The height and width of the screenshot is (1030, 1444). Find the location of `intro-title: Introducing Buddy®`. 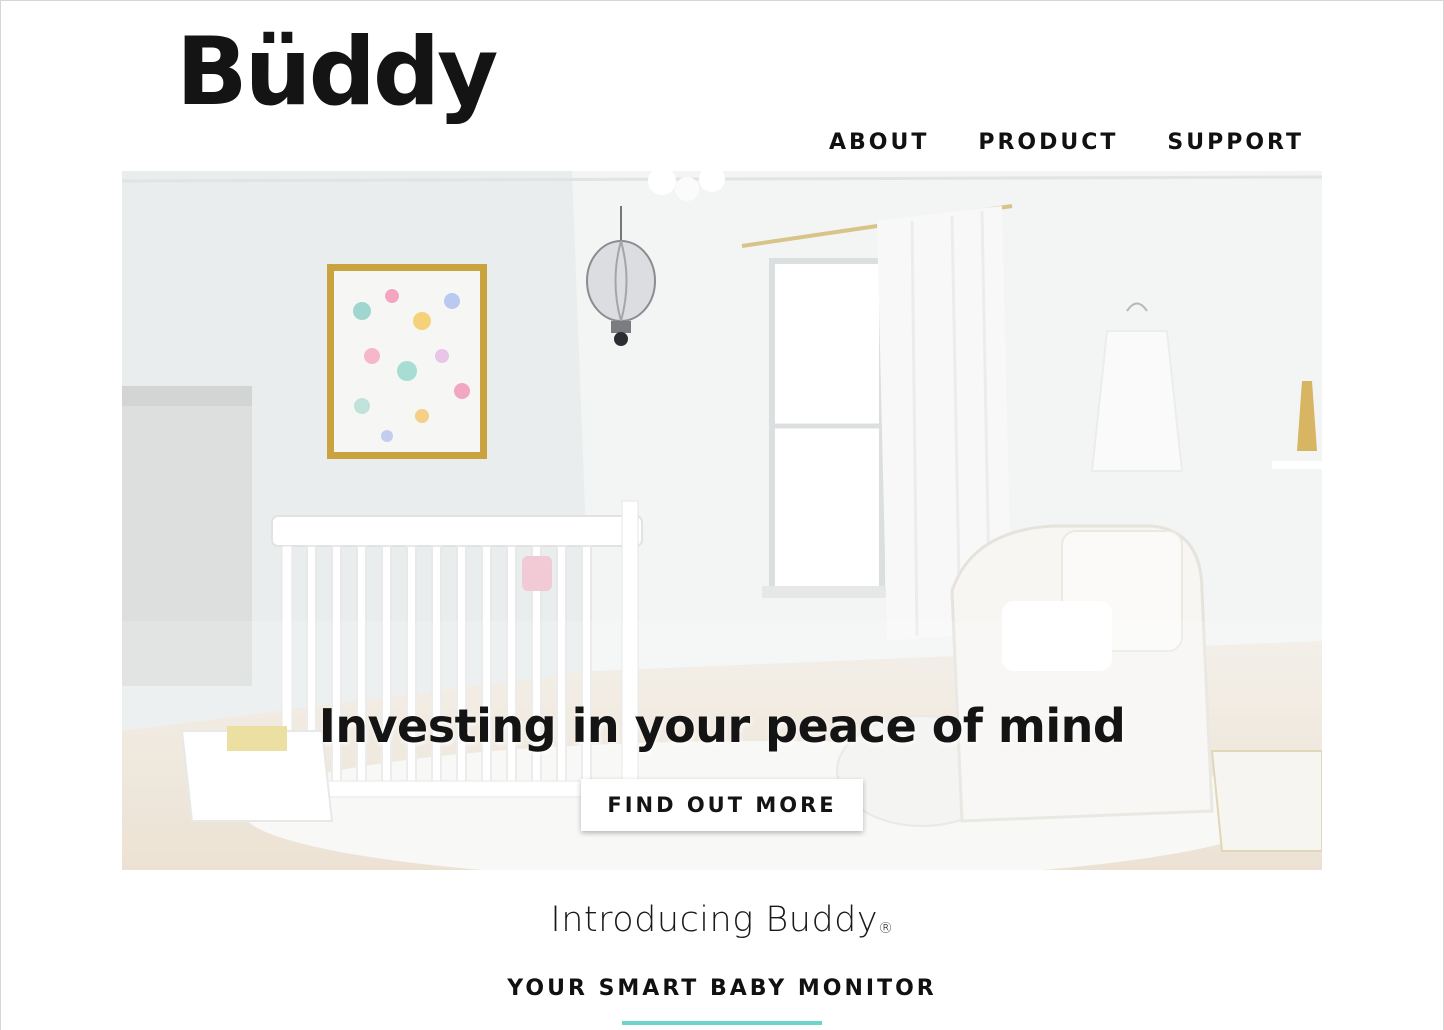

intro-title: Introducing Buddy® is located at coordinates (722, 920).